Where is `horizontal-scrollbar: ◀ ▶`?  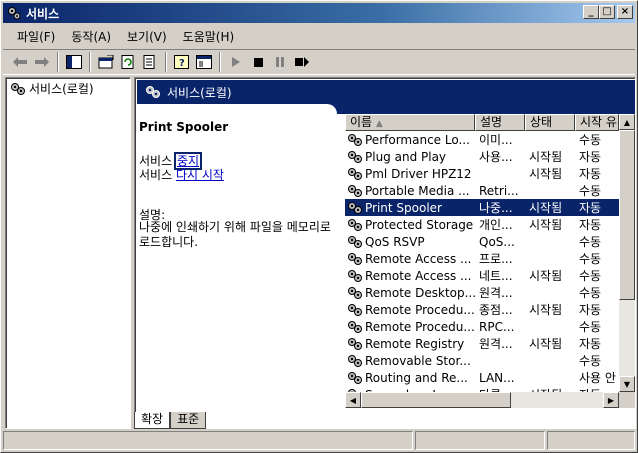 horizontal-scrollbar: ◀ ▶ is located at coordinates (482, 400).